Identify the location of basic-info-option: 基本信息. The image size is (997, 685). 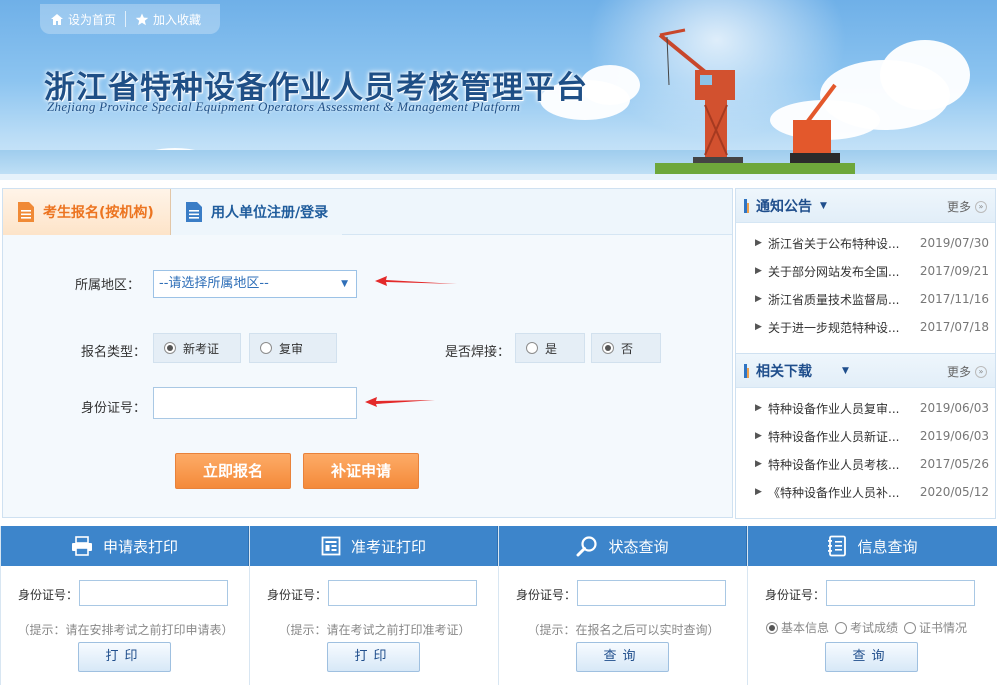
(797, 627).